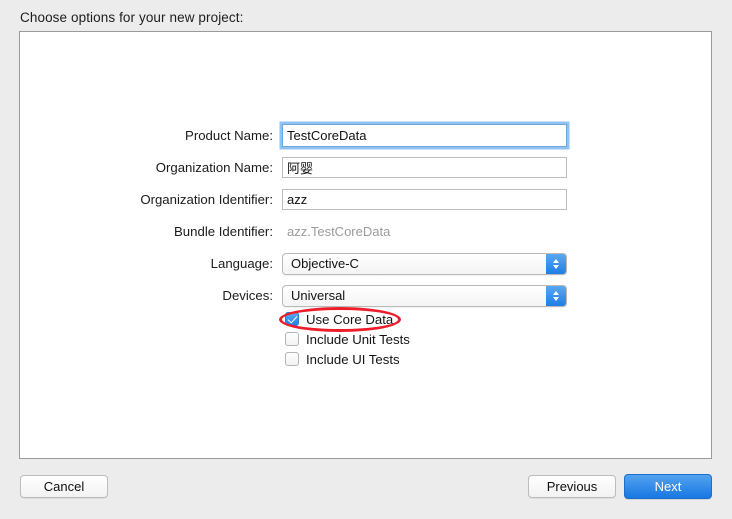  What do you see at coordinates (214, 167) in the screenshot?
I see `organization-name-label: Organization Name:` at bounding box center [214, 167].